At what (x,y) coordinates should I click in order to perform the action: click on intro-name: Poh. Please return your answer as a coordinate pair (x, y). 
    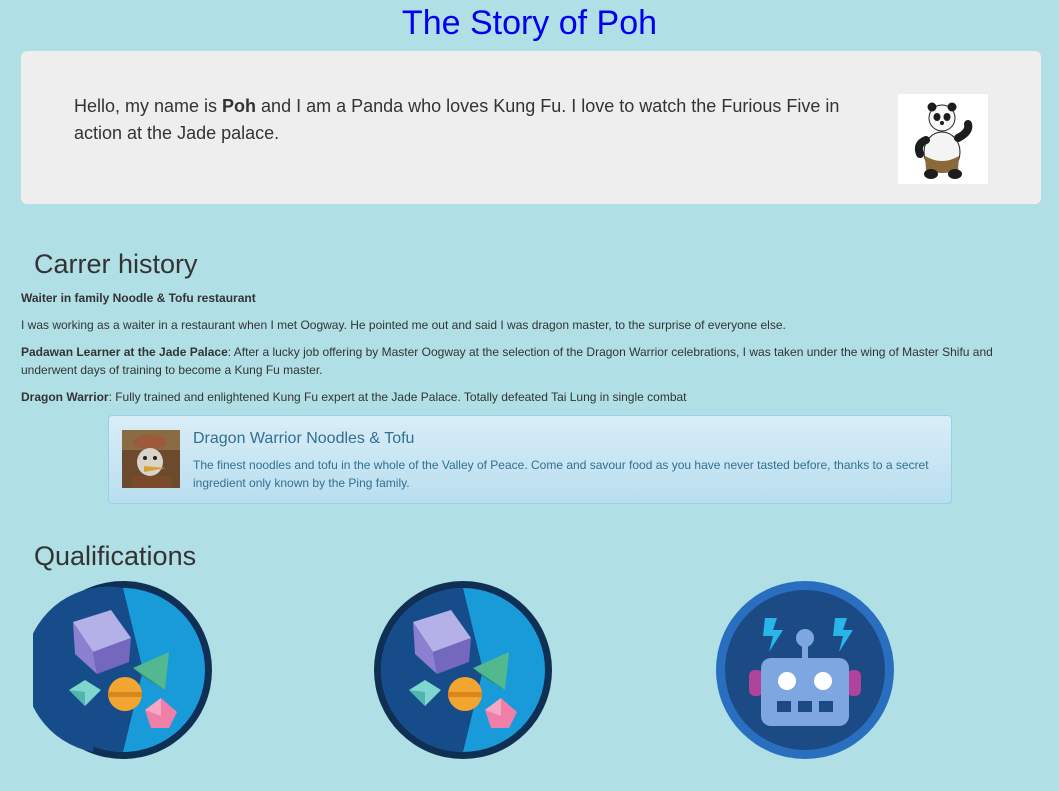
    Looking at the image, I should click on (239, 106).